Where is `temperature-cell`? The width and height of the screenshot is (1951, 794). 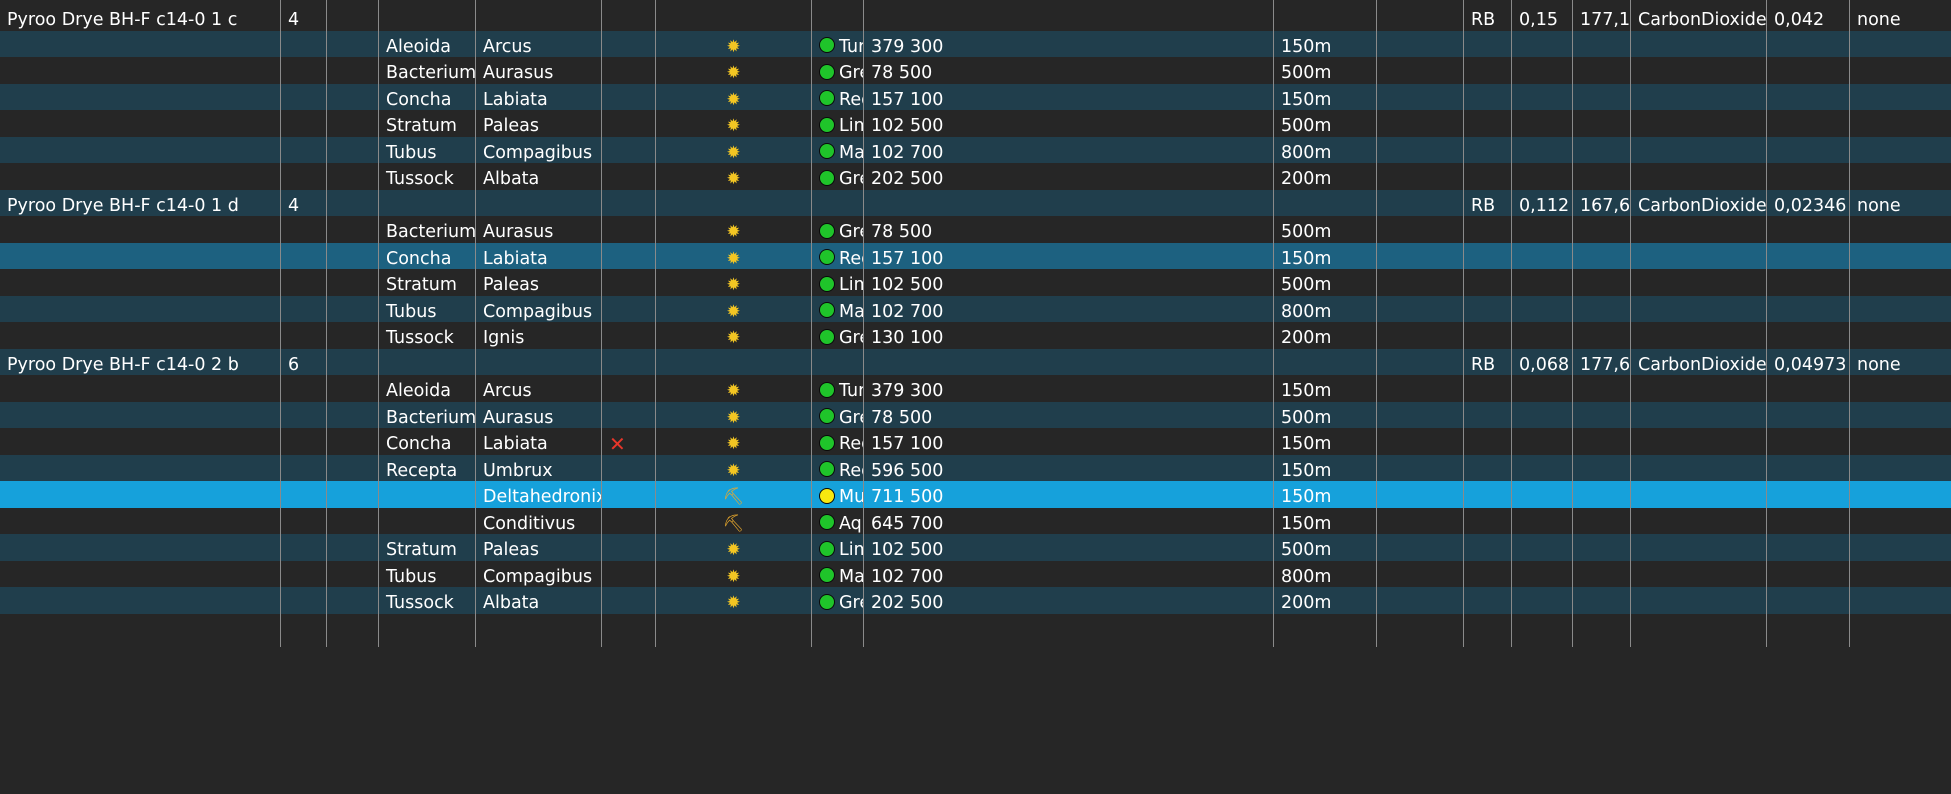 temperature-cell is located at coordinates (1602, 630).